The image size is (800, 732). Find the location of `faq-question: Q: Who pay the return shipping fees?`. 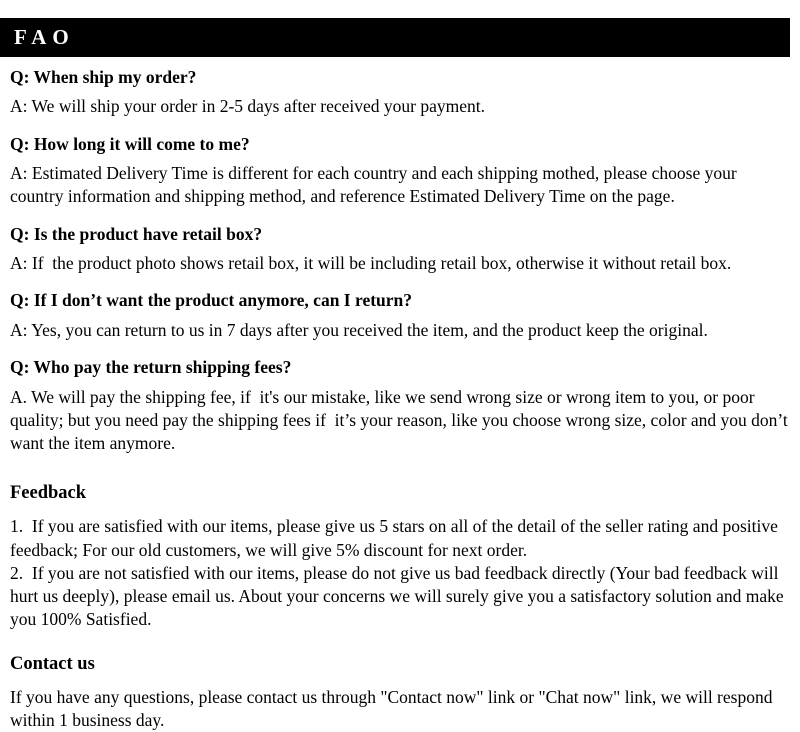

faq-question: Q: Who pay the return shipping fees? is located at coordinates (151, 367).